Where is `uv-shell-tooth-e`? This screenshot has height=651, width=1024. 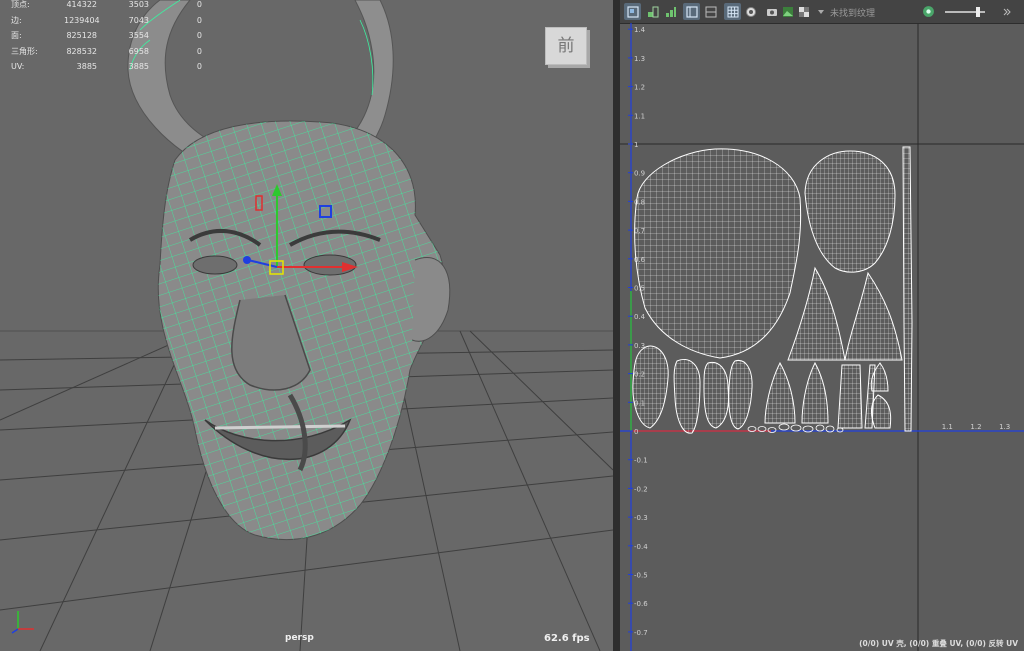
uv-shell-tooth-e is located at coordinates (881, 411).